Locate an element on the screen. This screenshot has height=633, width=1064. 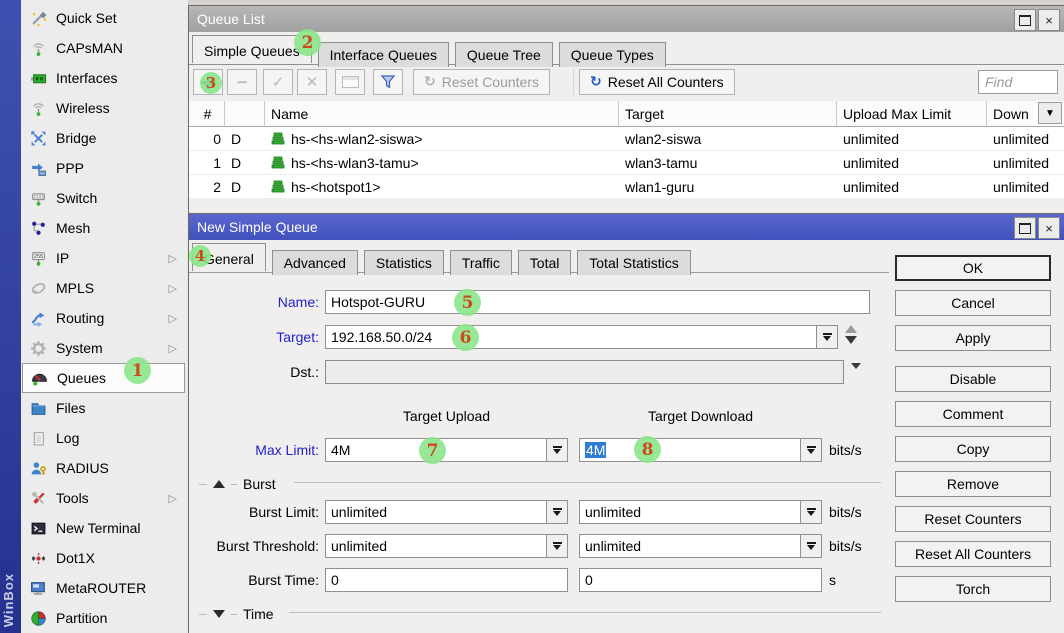
col-header-target: Target is located at coordinates (728, 113).